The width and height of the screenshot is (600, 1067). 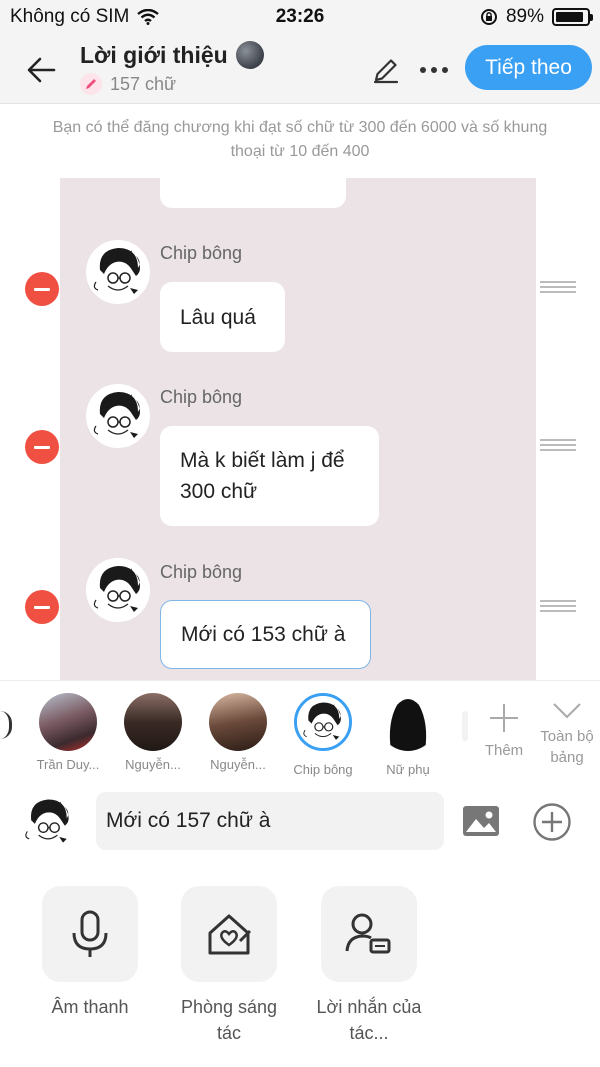 What do you see at coordinates (154, 54) in the screenshot?
I see `page-title: Lời giới thiệu` at bounding box center [154, 54].